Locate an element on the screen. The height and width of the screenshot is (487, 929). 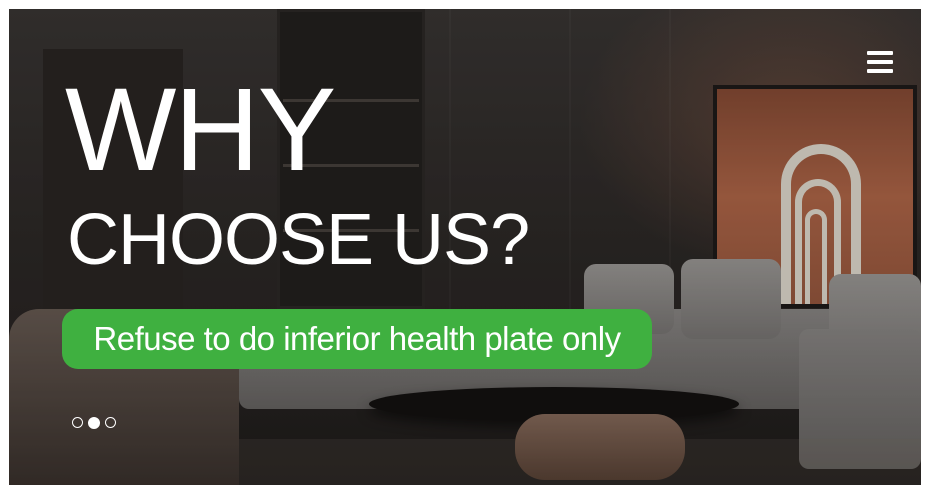
hamburger-menu-icon is located at coordinates (880, 64).